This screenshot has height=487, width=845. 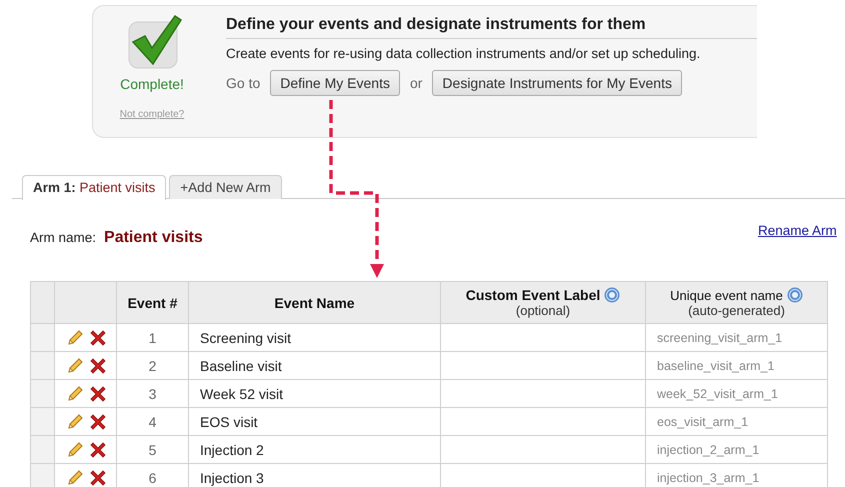 I want to click on tab: +Add New Arm, so click(x=225, y=187).